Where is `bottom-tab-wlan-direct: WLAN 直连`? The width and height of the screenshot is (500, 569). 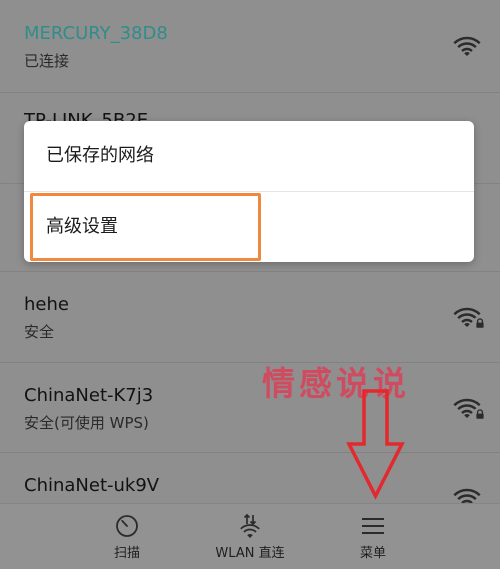
bottom-tab-wlan-direct: WLAN 直连 is located at coordinates (250, 536).